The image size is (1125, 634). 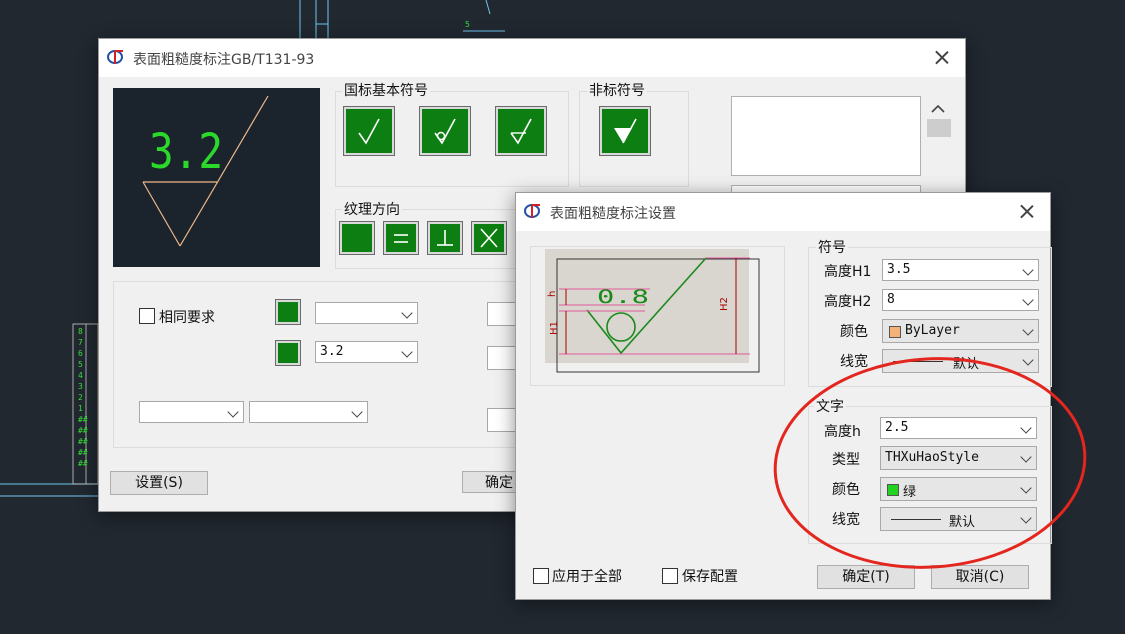 I want to click on scroll-up-icon, so click(x=938, y=108).